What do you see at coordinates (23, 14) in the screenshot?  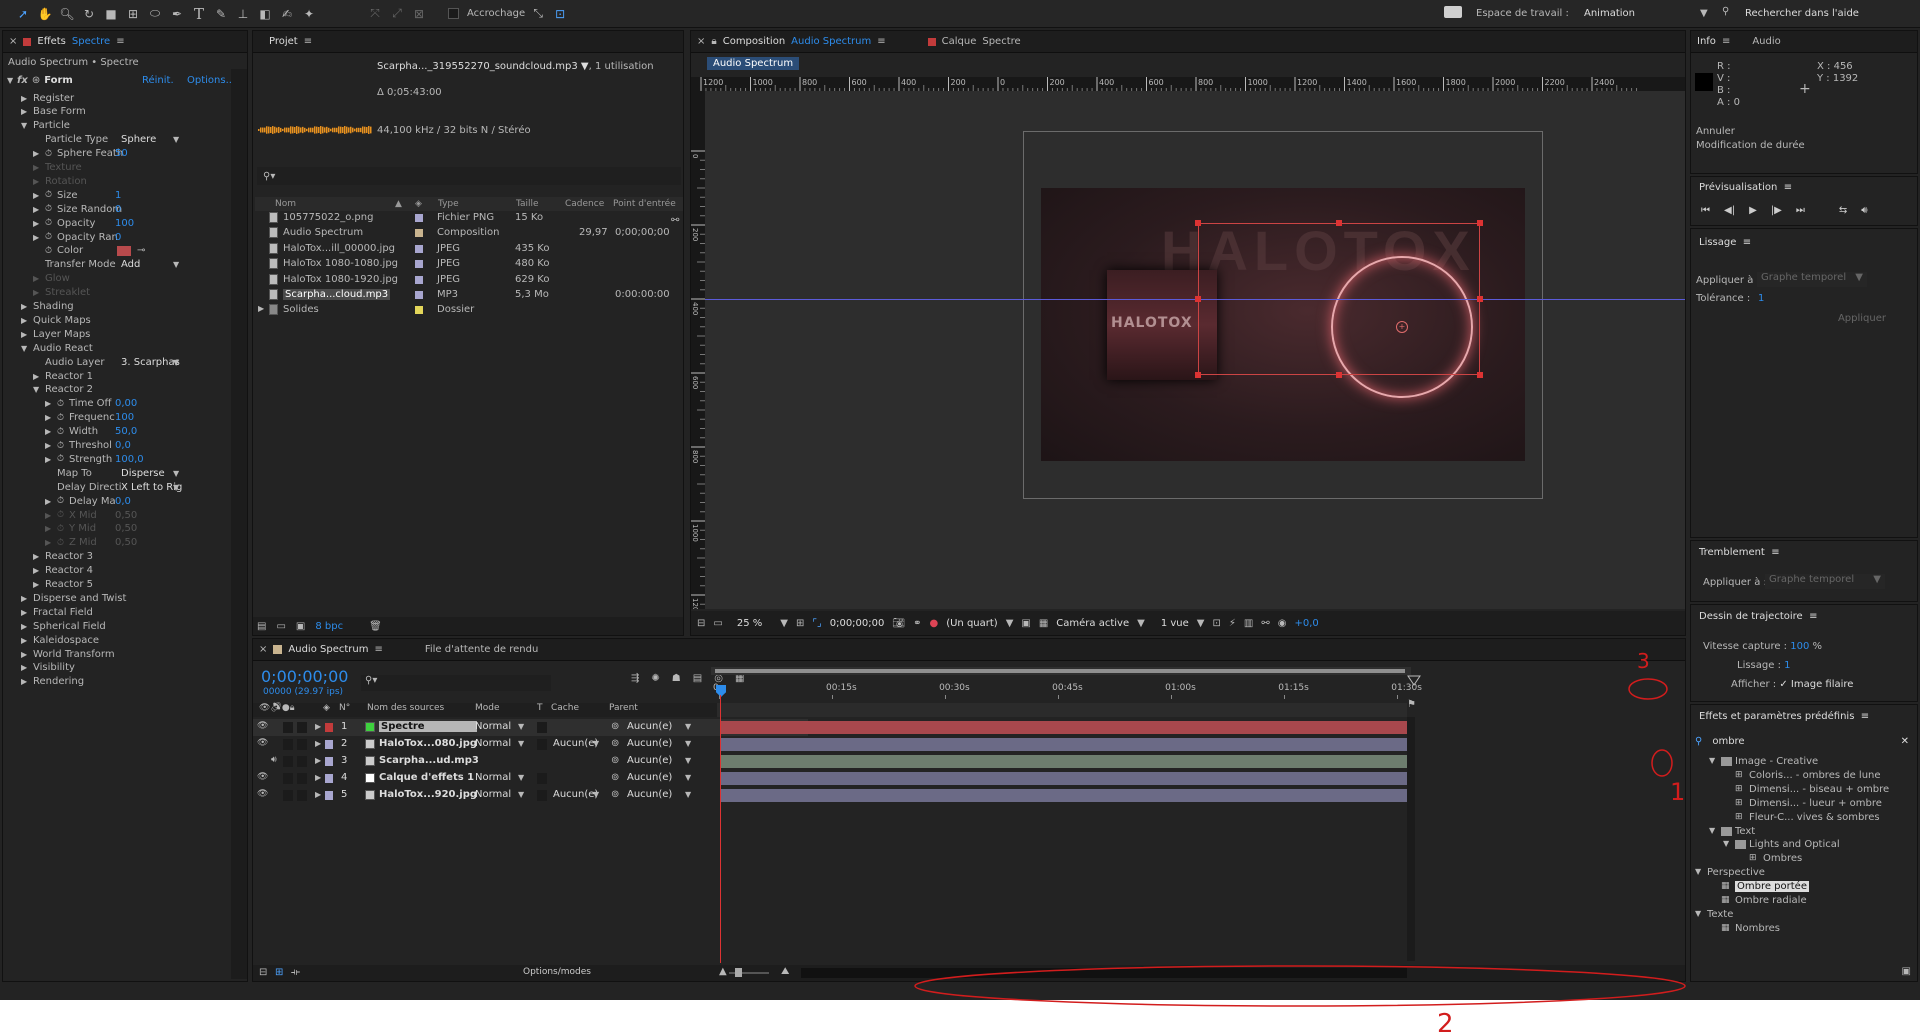 I see `selection-tool-icon: ➚` at bounding box center [23, 14].